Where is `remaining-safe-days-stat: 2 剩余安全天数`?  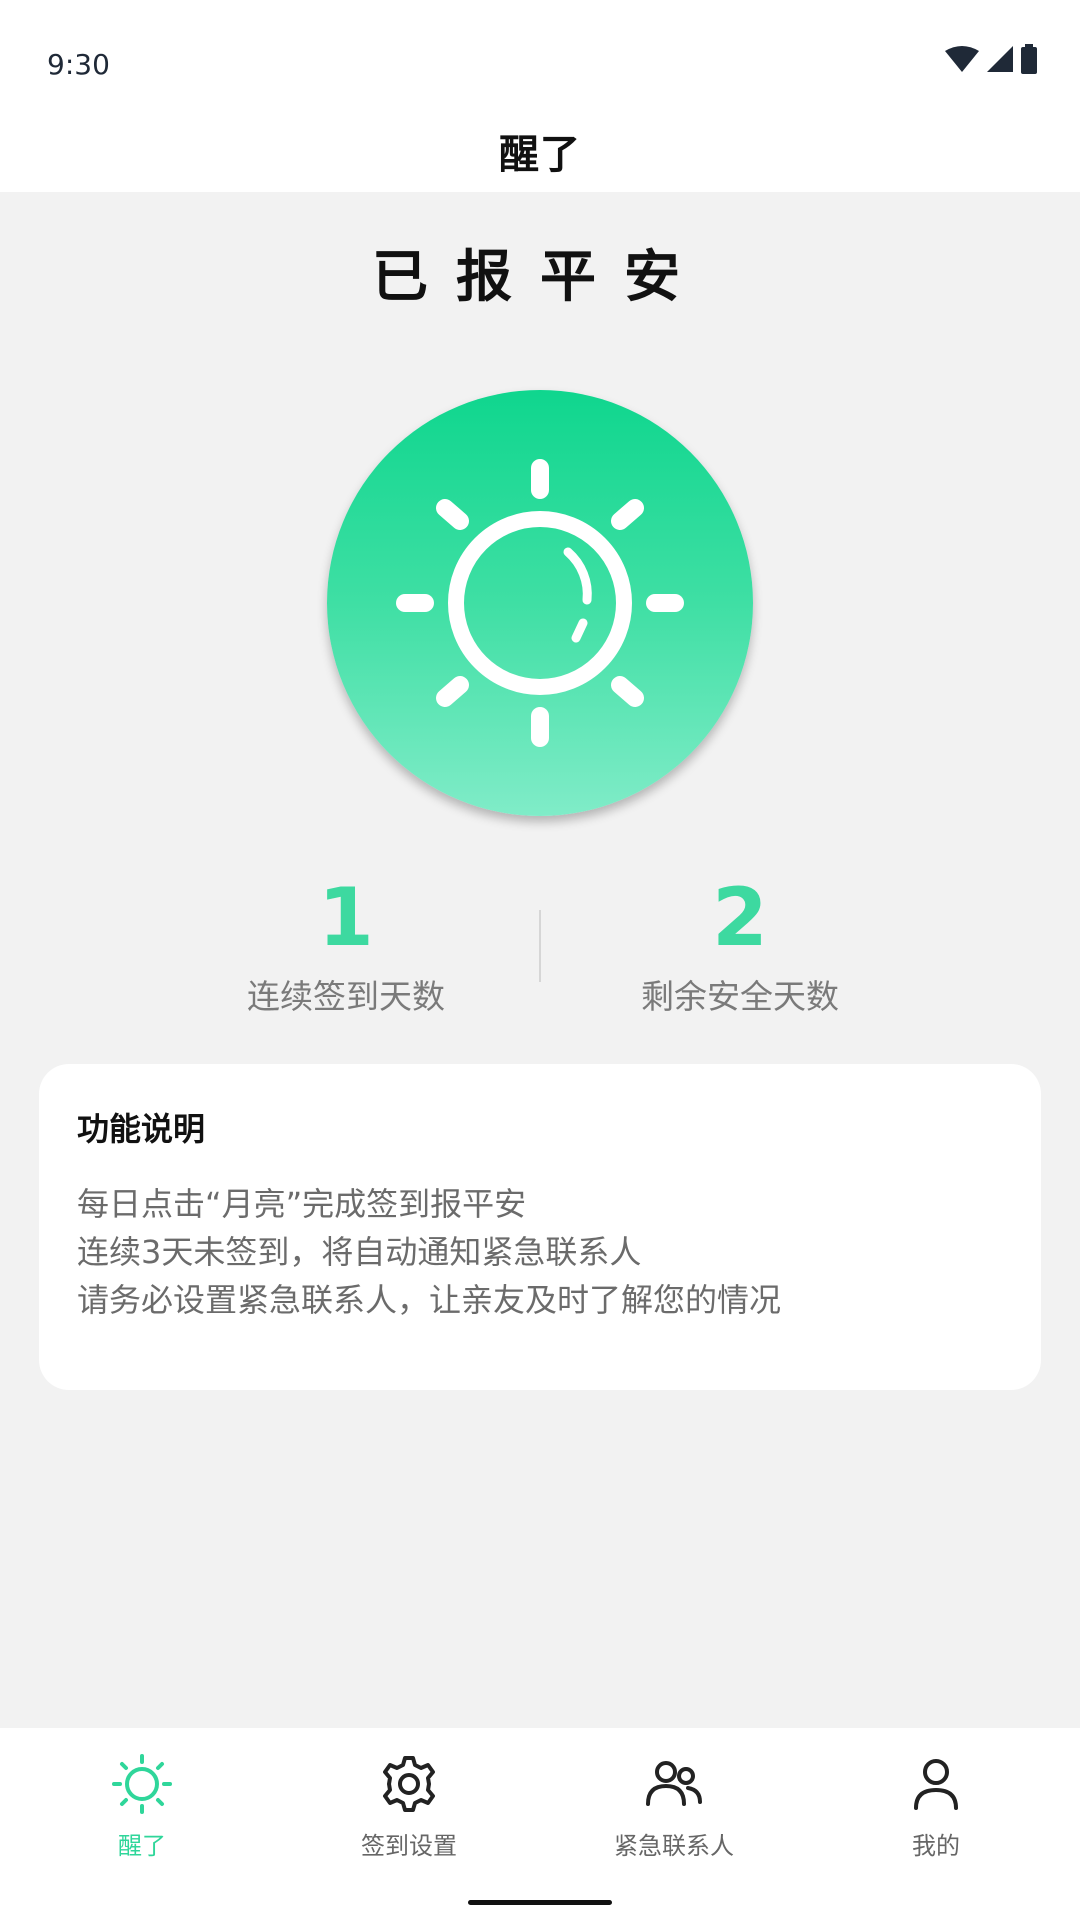 remaining-safe-days-stat: 2 剩余安全天数 is located at coordinates (740, 944).